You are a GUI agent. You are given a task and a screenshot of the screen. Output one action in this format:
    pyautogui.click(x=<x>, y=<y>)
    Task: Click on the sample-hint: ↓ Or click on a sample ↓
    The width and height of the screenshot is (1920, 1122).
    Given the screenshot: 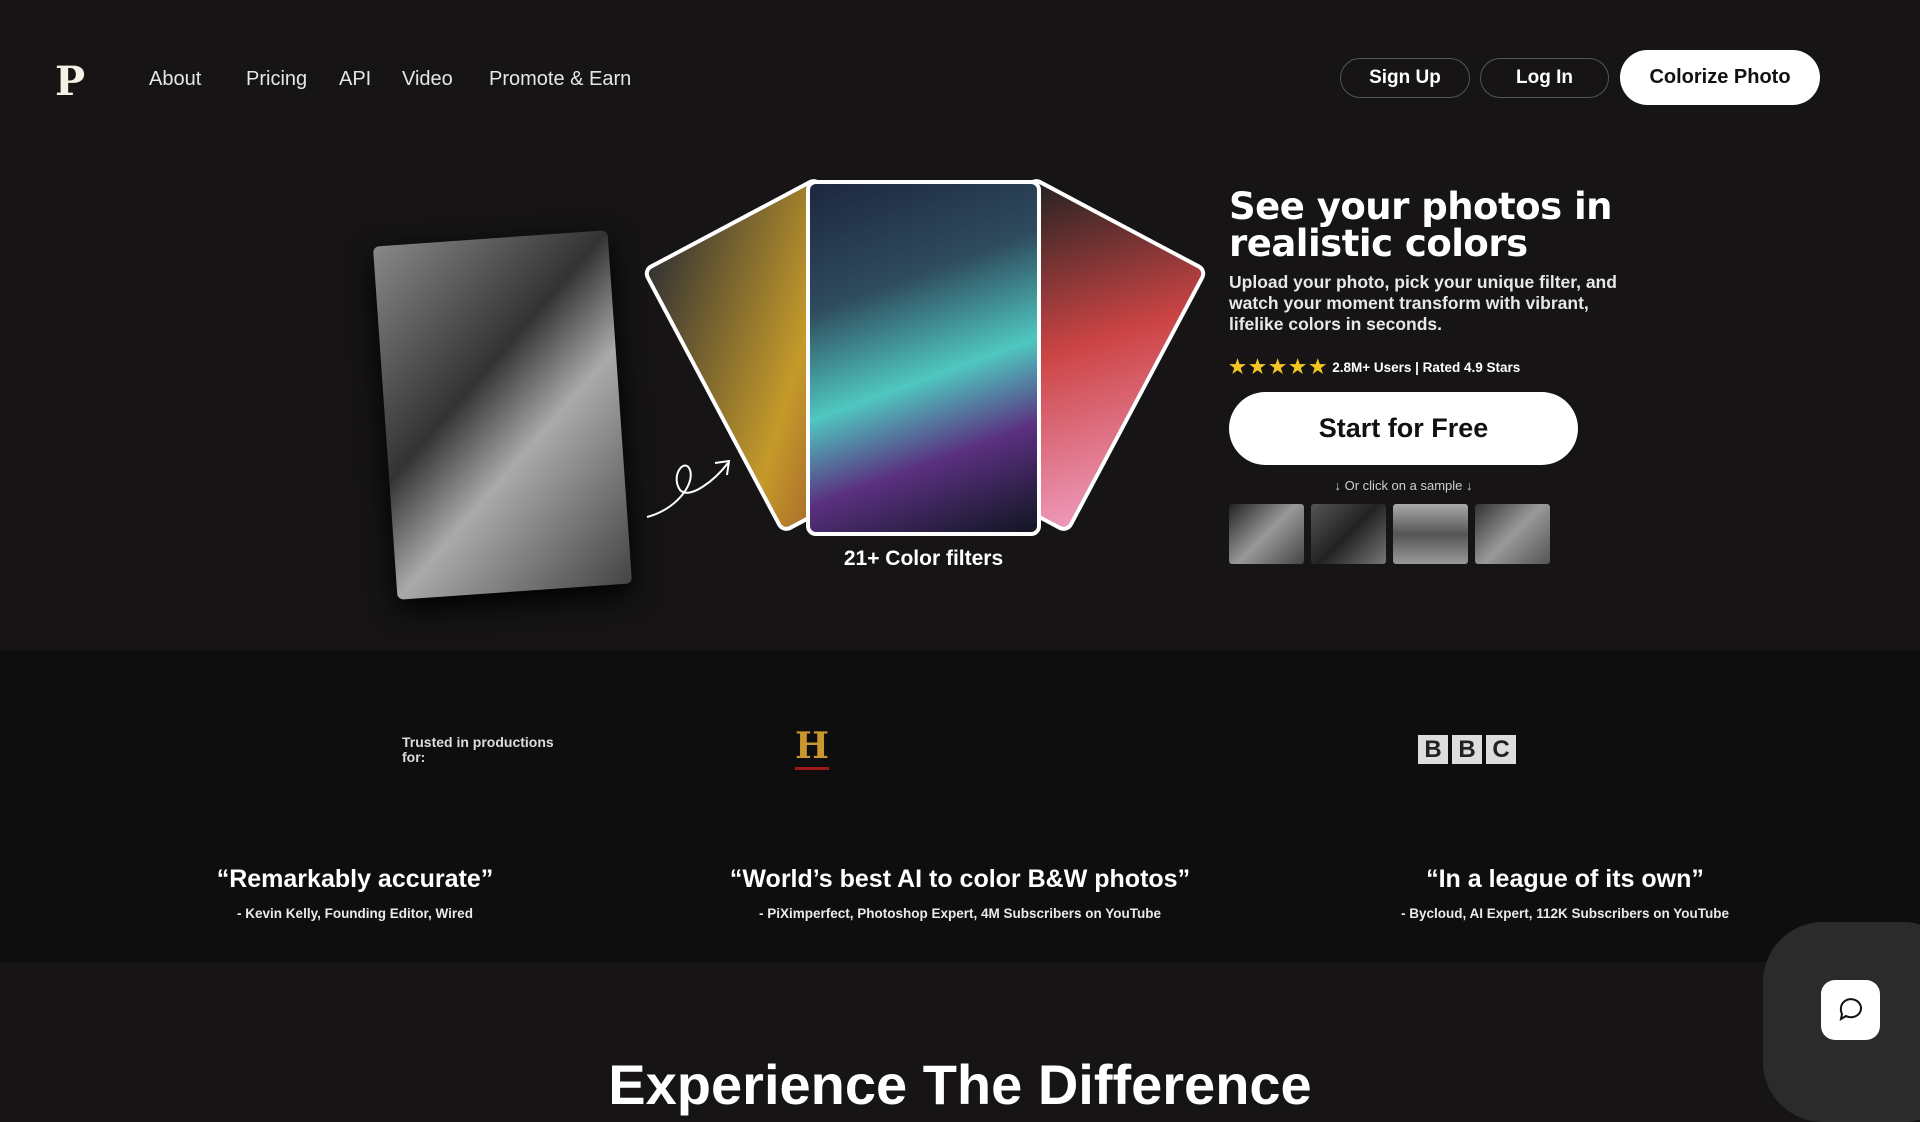 What is the action you would take?
    pyautogui.click(x=1403, y=485)
    